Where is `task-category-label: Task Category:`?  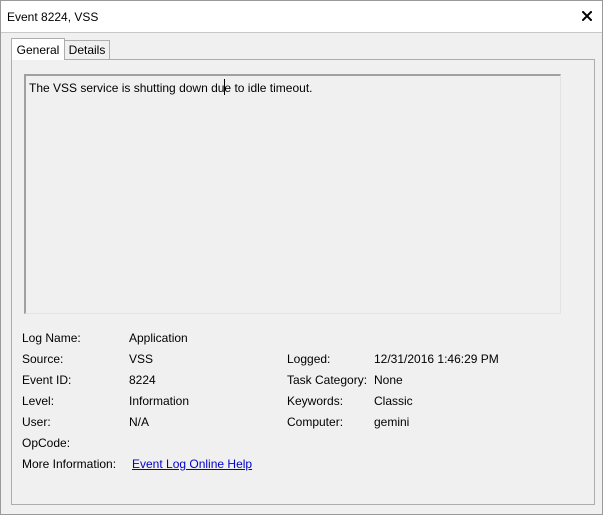 task-category-label: Task Category: is located at coordinates (327, 380).